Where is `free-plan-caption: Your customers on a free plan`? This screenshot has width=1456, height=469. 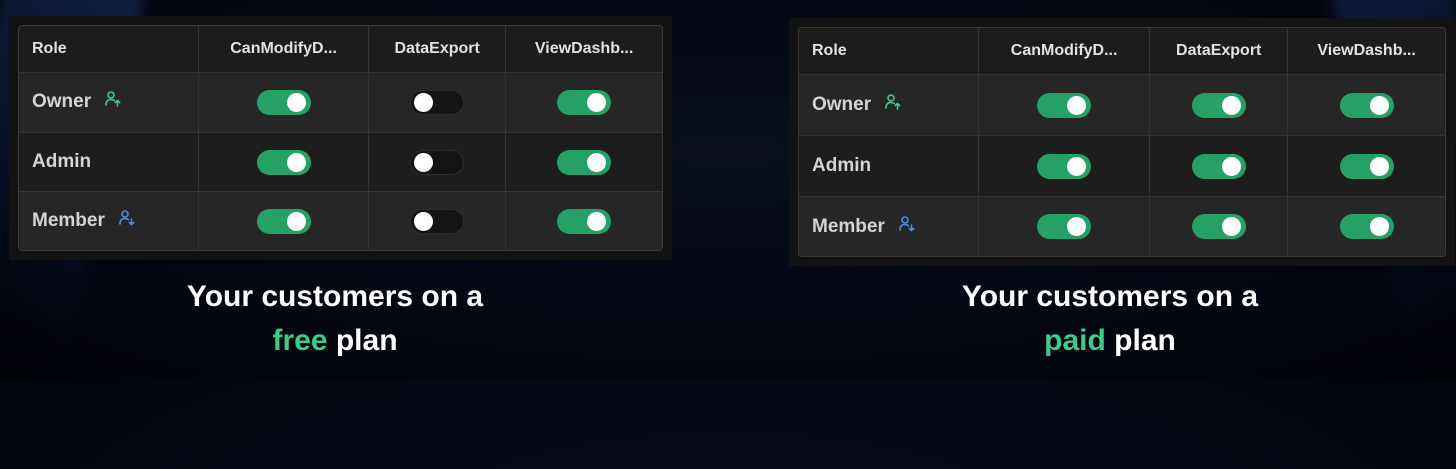
free-plan-caption: Your customers on a free plan is located at coordinates (335, 319).